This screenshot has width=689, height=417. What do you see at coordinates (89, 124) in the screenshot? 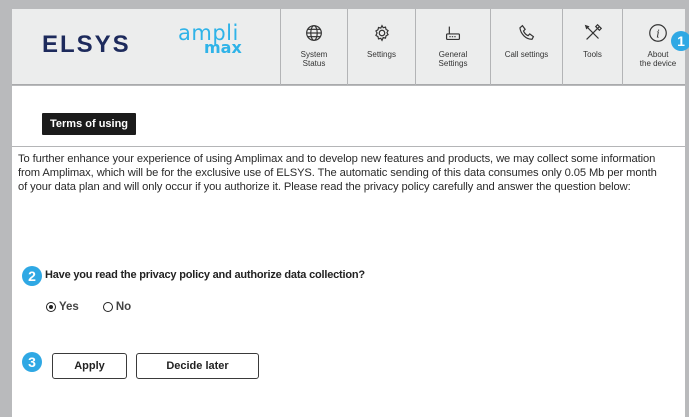
I see `terms-title: Terms of using` at bounding box center [89, 124].